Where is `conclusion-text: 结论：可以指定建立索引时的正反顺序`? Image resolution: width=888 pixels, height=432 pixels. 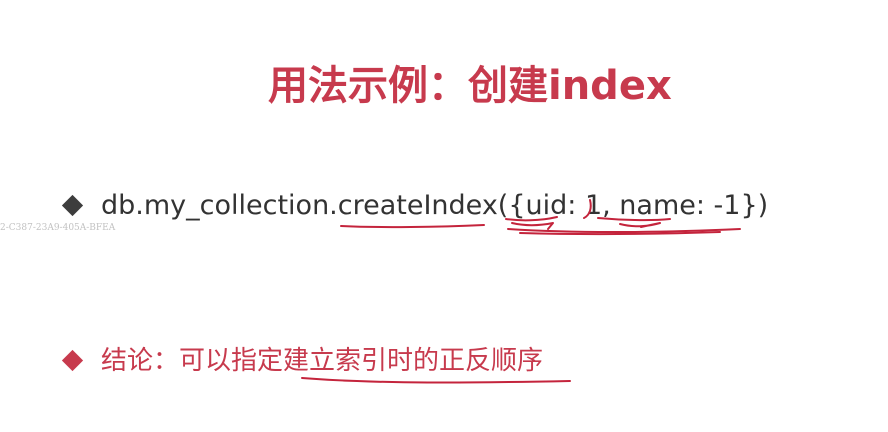 conclusion-text: 结论：可以指定建立索引时的正反顺序 is located at coordinates (322, 361).